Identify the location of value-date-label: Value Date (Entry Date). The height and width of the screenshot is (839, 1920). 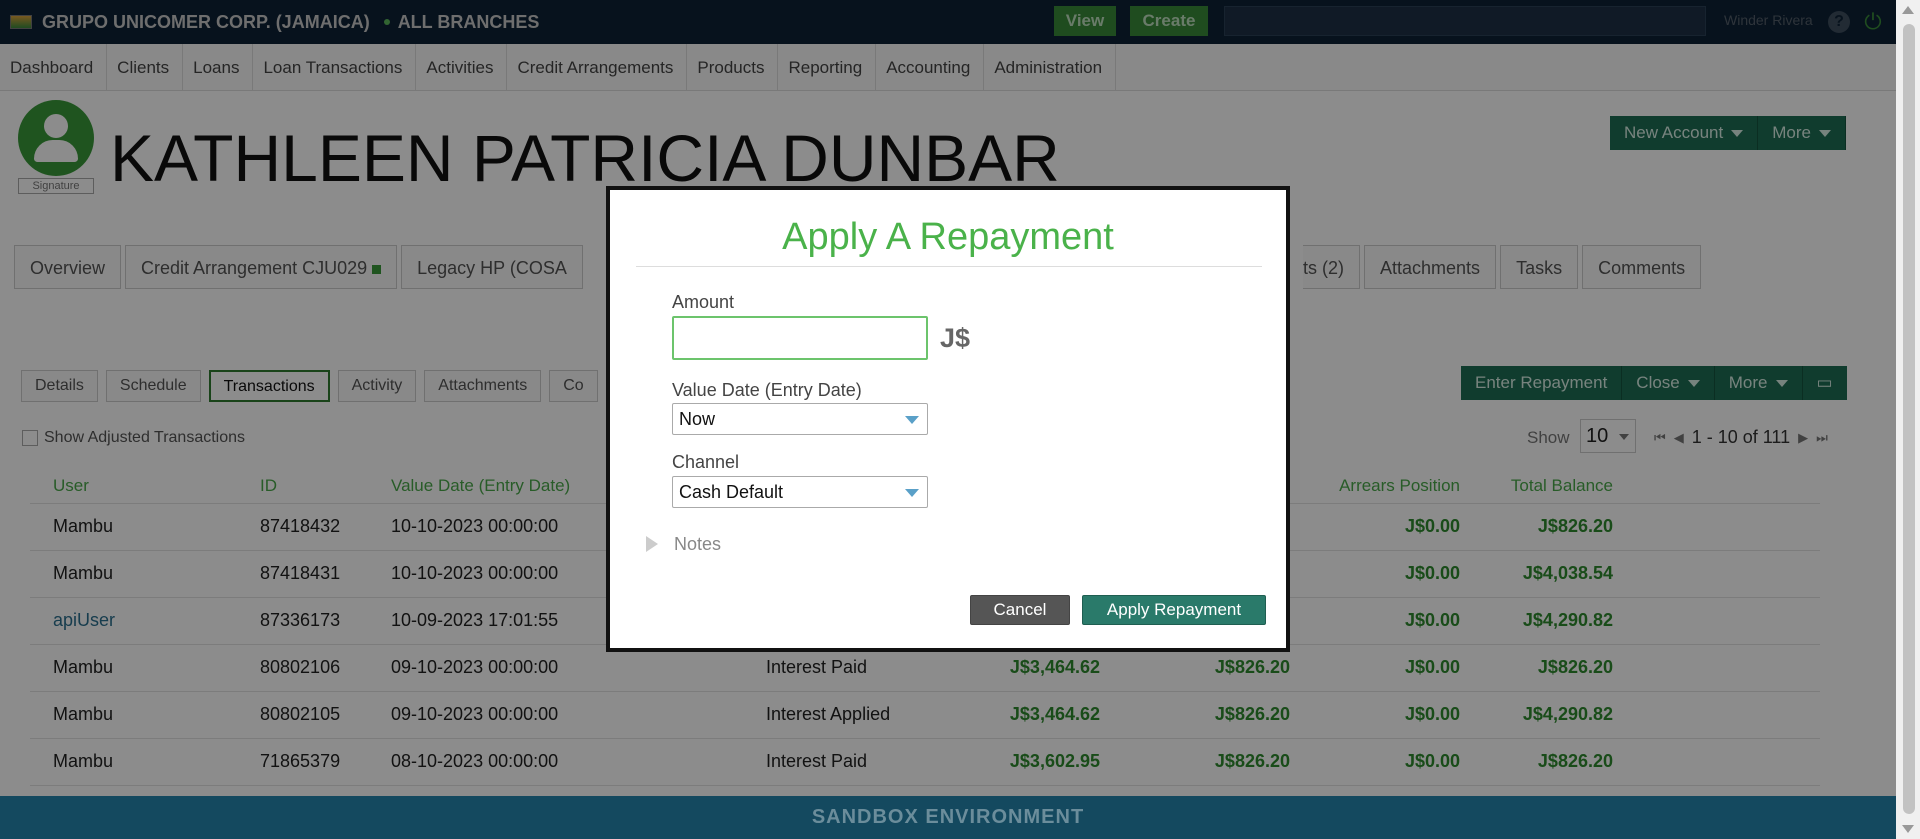
(767, 390).